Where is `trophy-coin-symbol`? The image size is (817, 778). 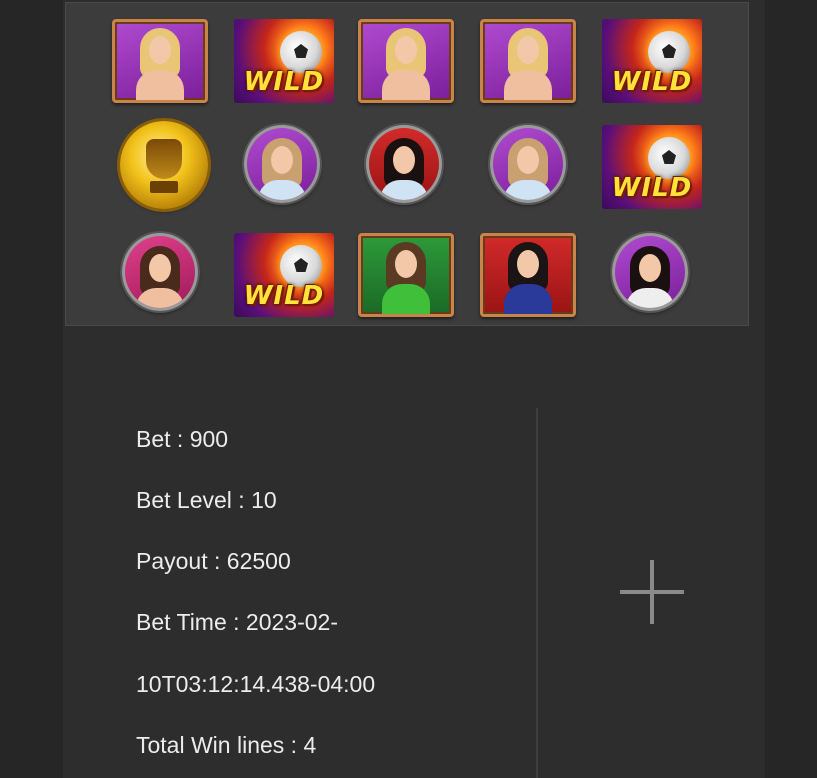
trophy-coin-symbol is located at coordinates (164, 165).